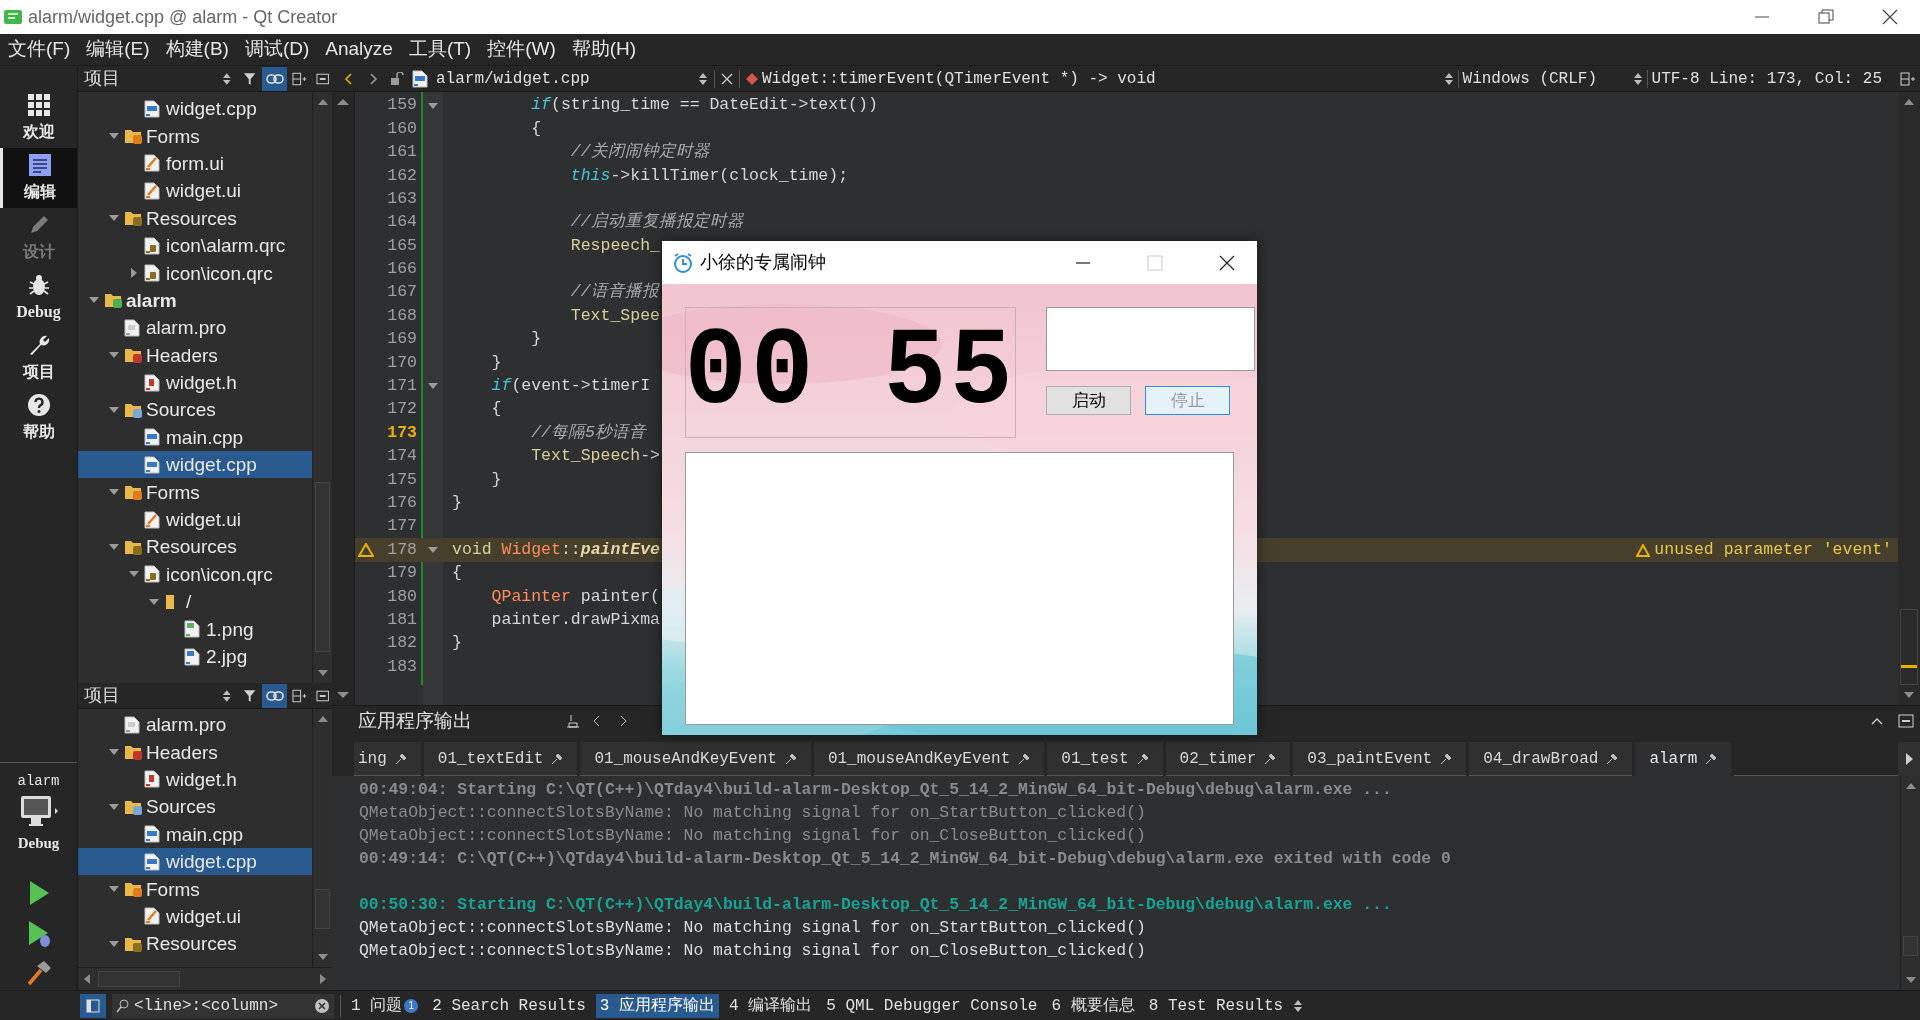 The image size is (1920, 1020). I want to click on output-pane-button: 4 编译输出, so click(771, 1005).